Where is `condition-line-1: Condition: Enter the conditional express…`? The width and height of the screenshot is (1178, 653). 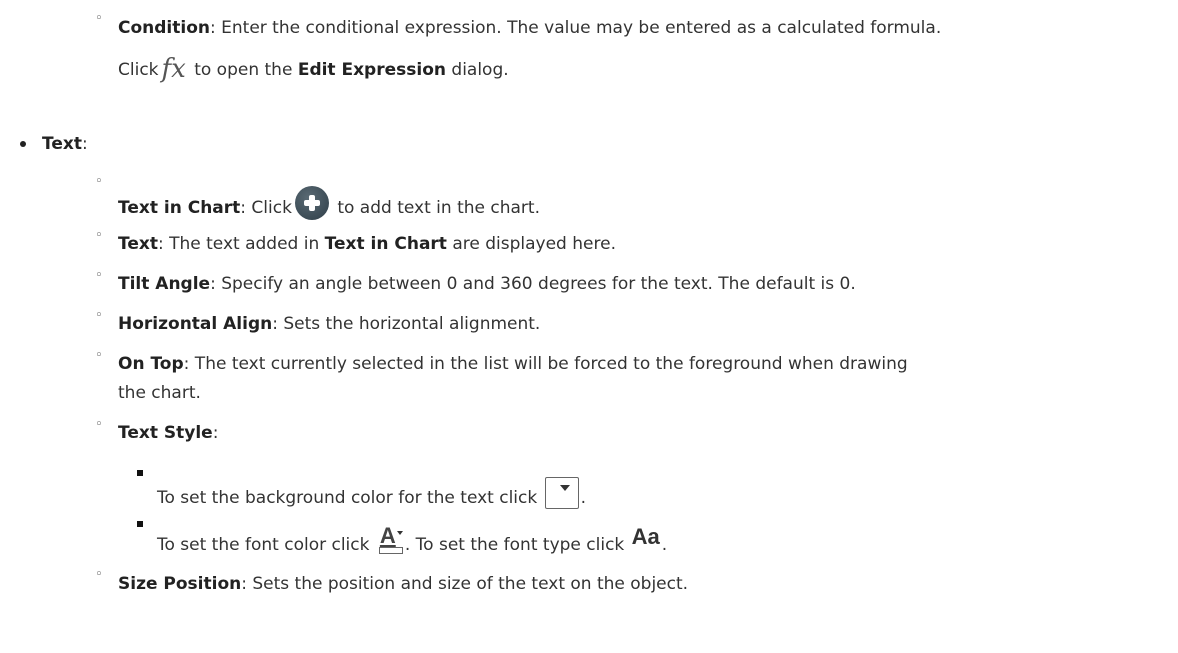 condition-line-1: Condition: Enter the conditional express… is located at coordinates (529, 28).